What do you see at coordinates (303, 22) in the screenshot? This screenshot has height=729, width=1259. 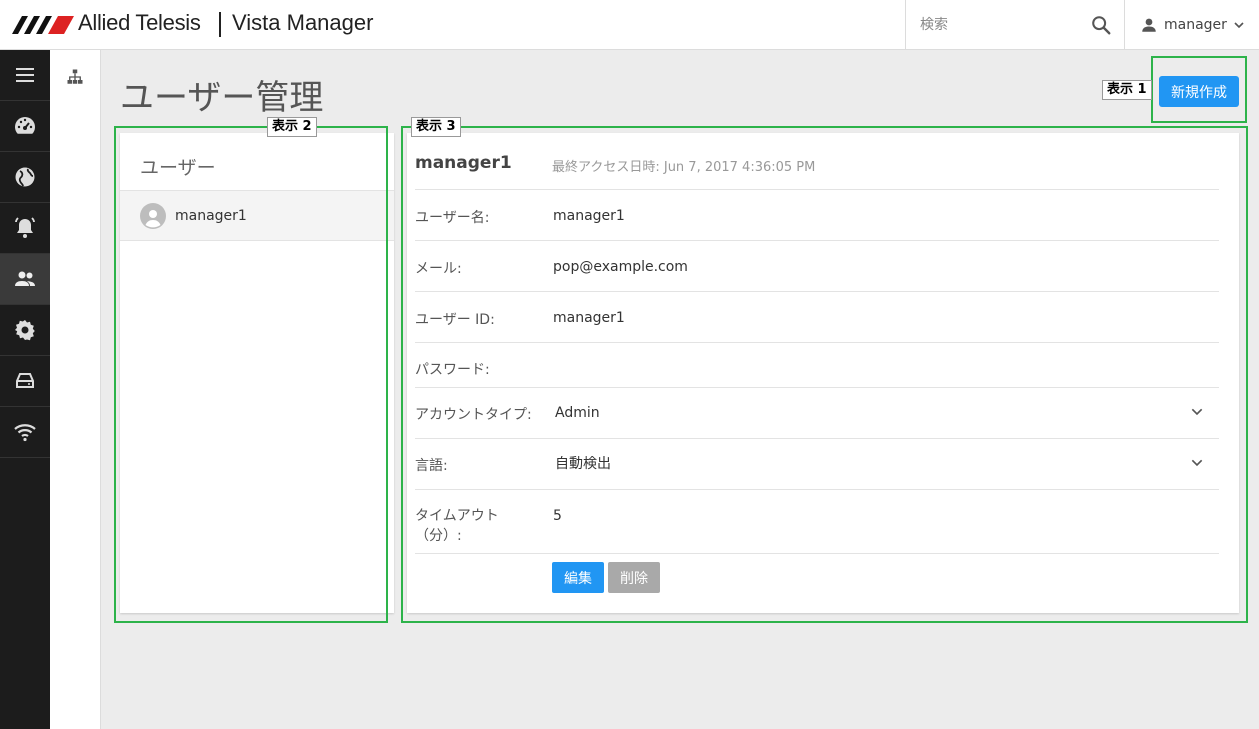 I see `app-name: Vista Manager` at bounding box center [303, 22].